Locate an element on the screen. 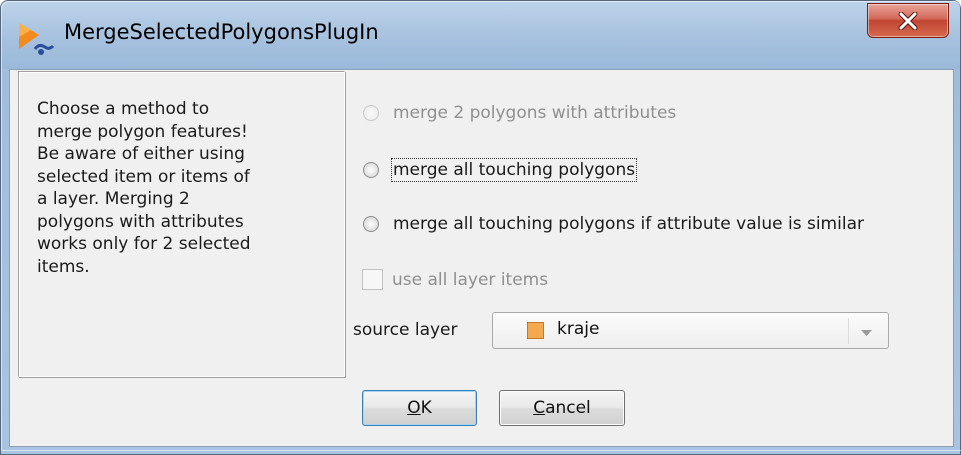 Image resolution: width=961 pixels, height=455 pixels. layer-color-swatch is located at coordinates (535, 330).